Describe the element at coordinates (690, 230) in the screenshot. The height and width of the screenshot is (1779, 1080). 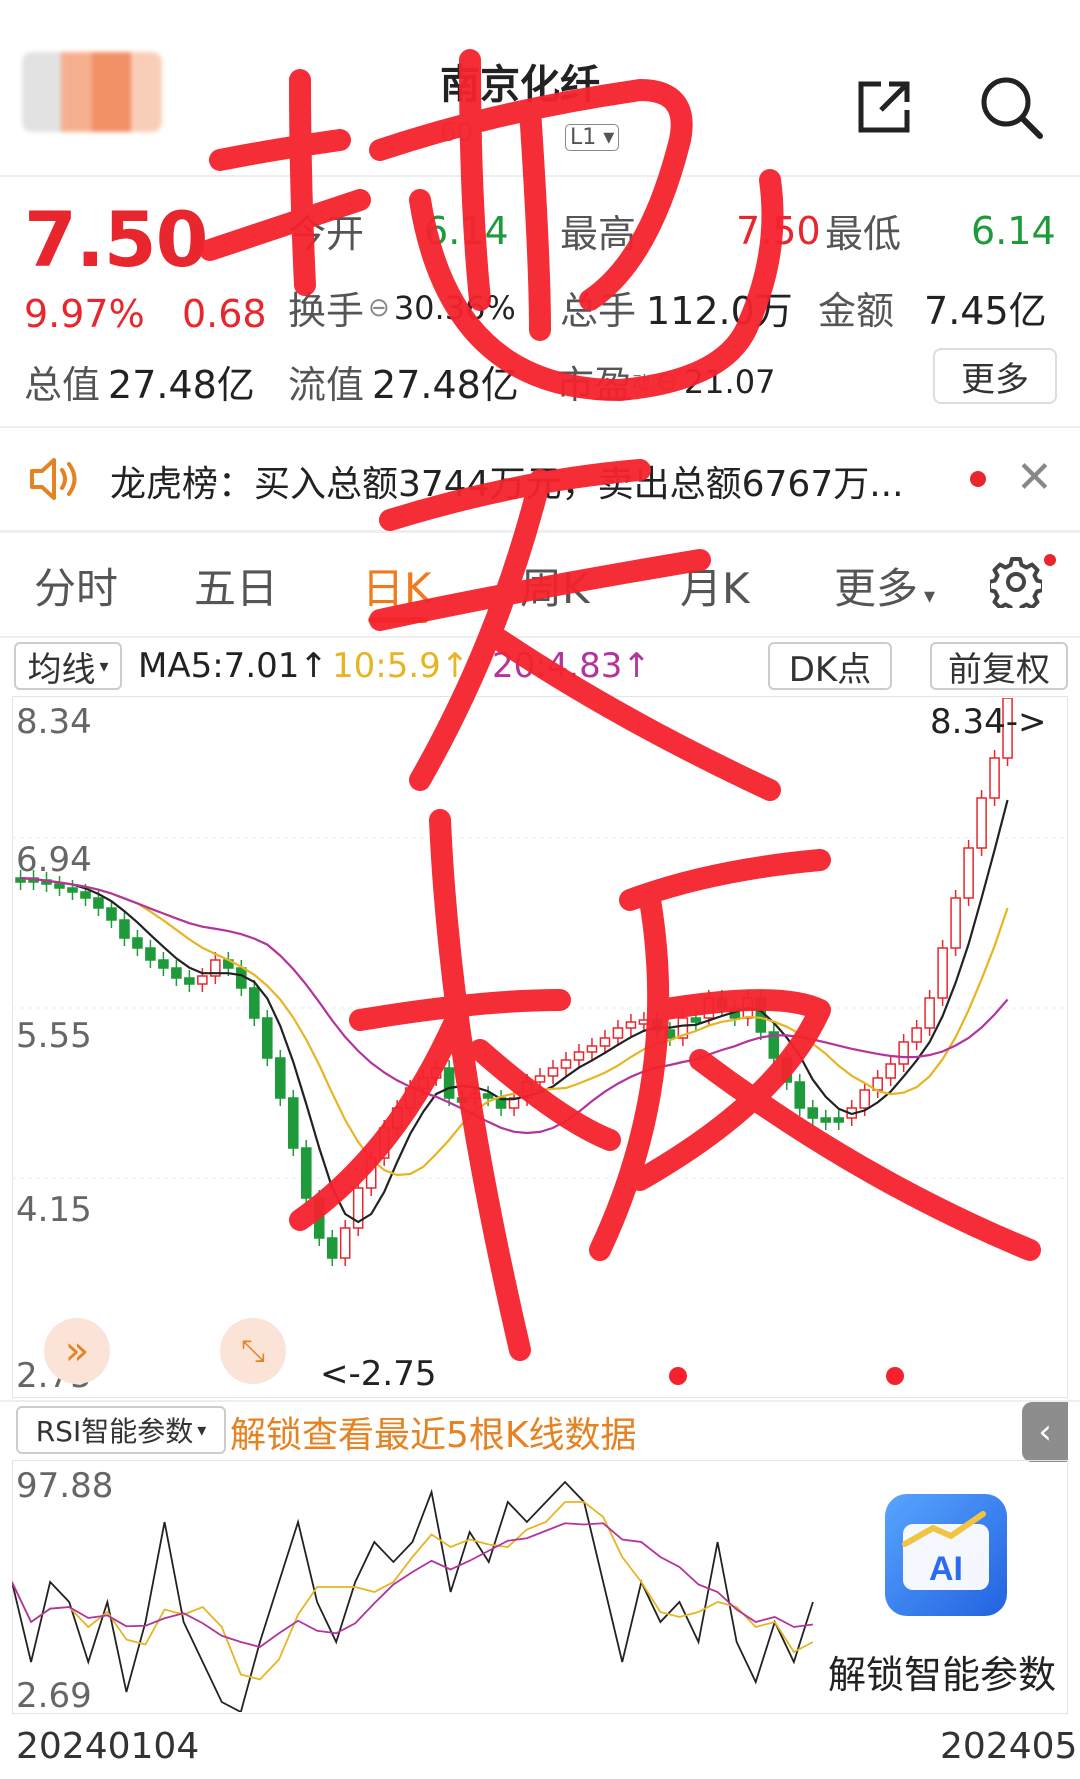
I see `quote-high: 最高 7.50` at that location.